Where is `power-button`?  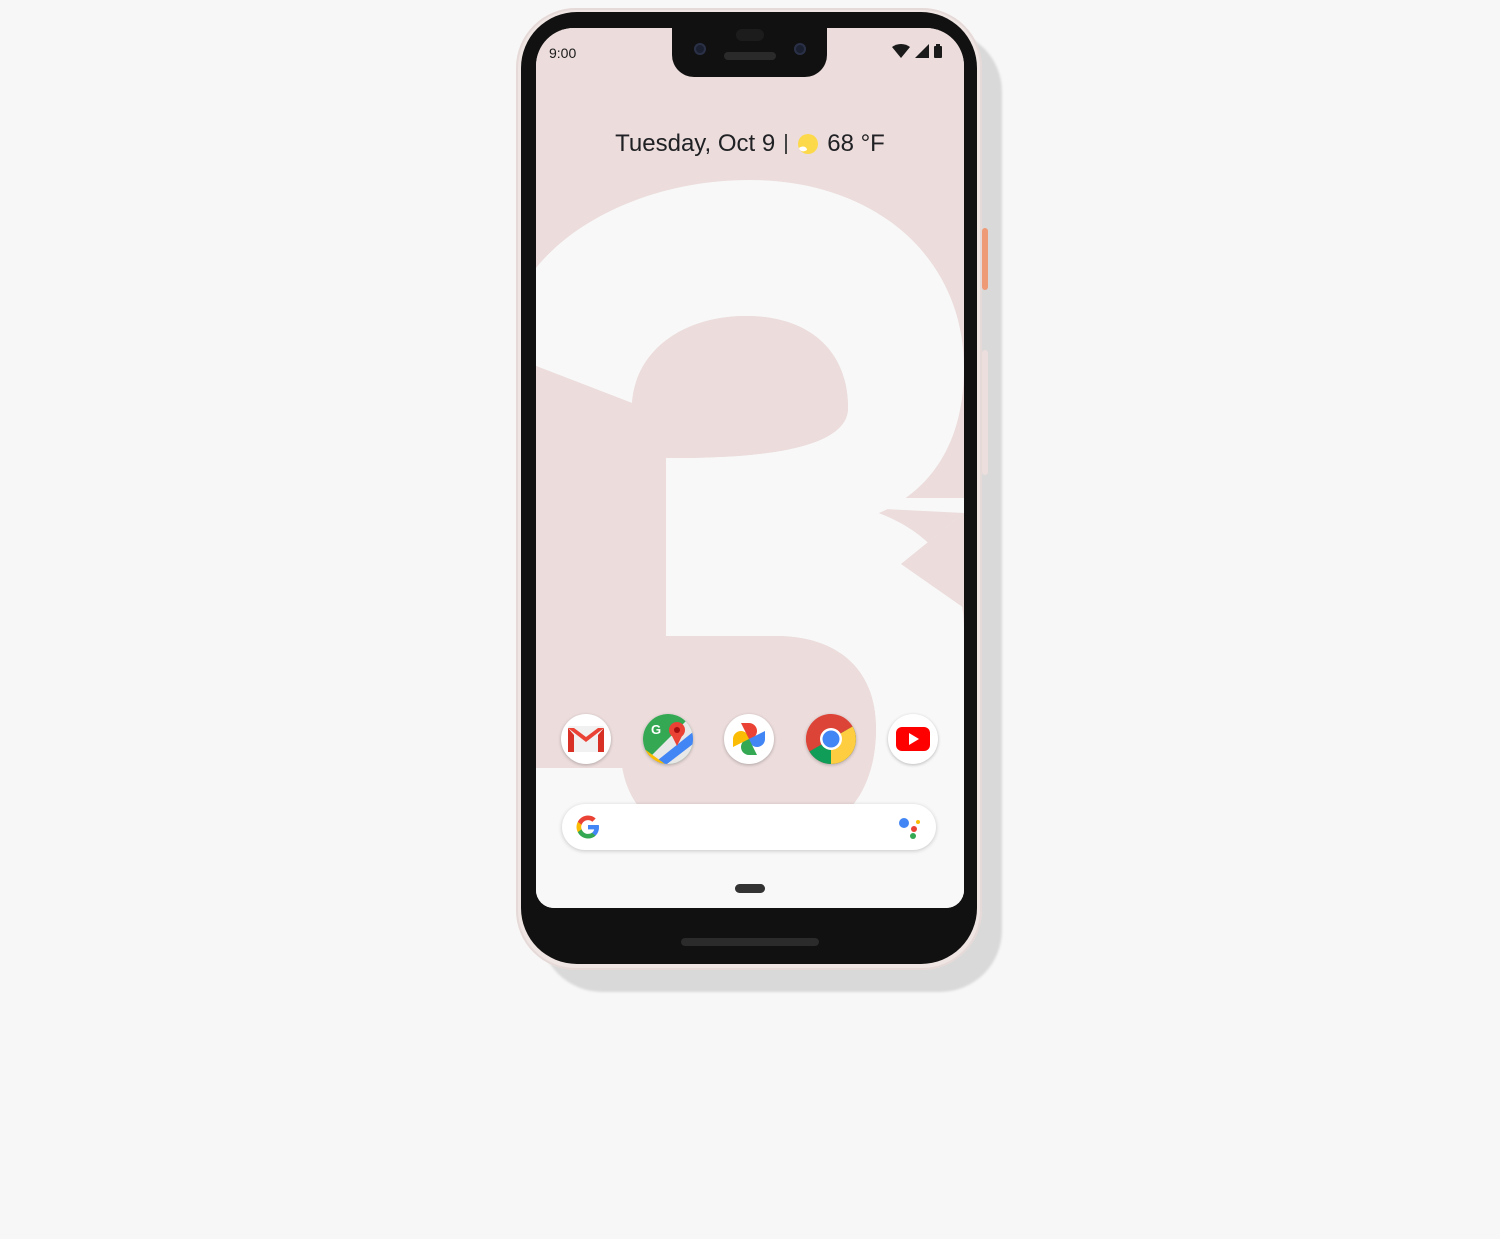
power-button is located at coordinates (985, 259).